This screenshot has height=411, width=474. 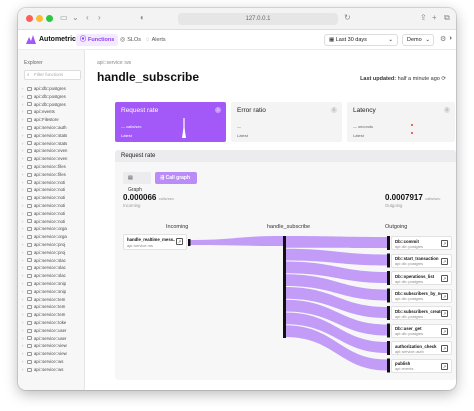 I want to click on sidebar-item-label: api::Filestore, so click(x=46, y=120).